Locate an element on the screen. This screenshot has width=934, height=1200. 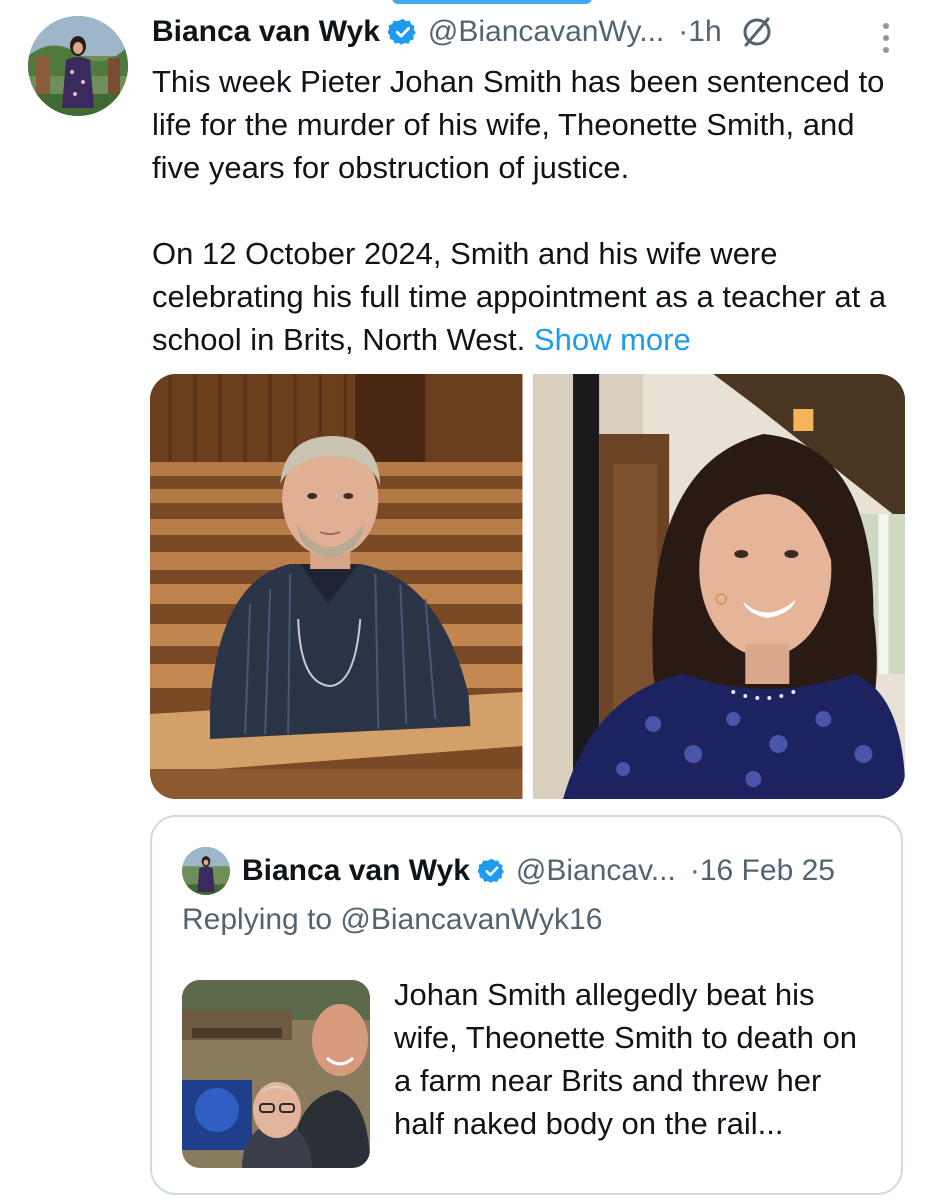
author-avatar is located at coordinates (78, 66).